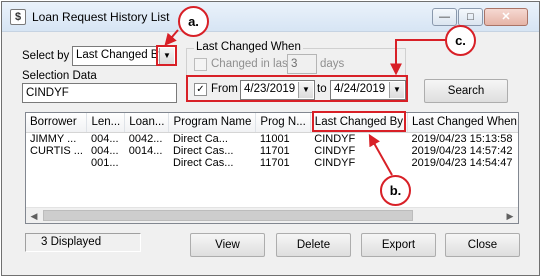 Image resolution: width=542 pixels, height=278 pixels. Describe the element at coordinates (418, 57) in the screenshot. I see `annotation-arrow-c` at that location.